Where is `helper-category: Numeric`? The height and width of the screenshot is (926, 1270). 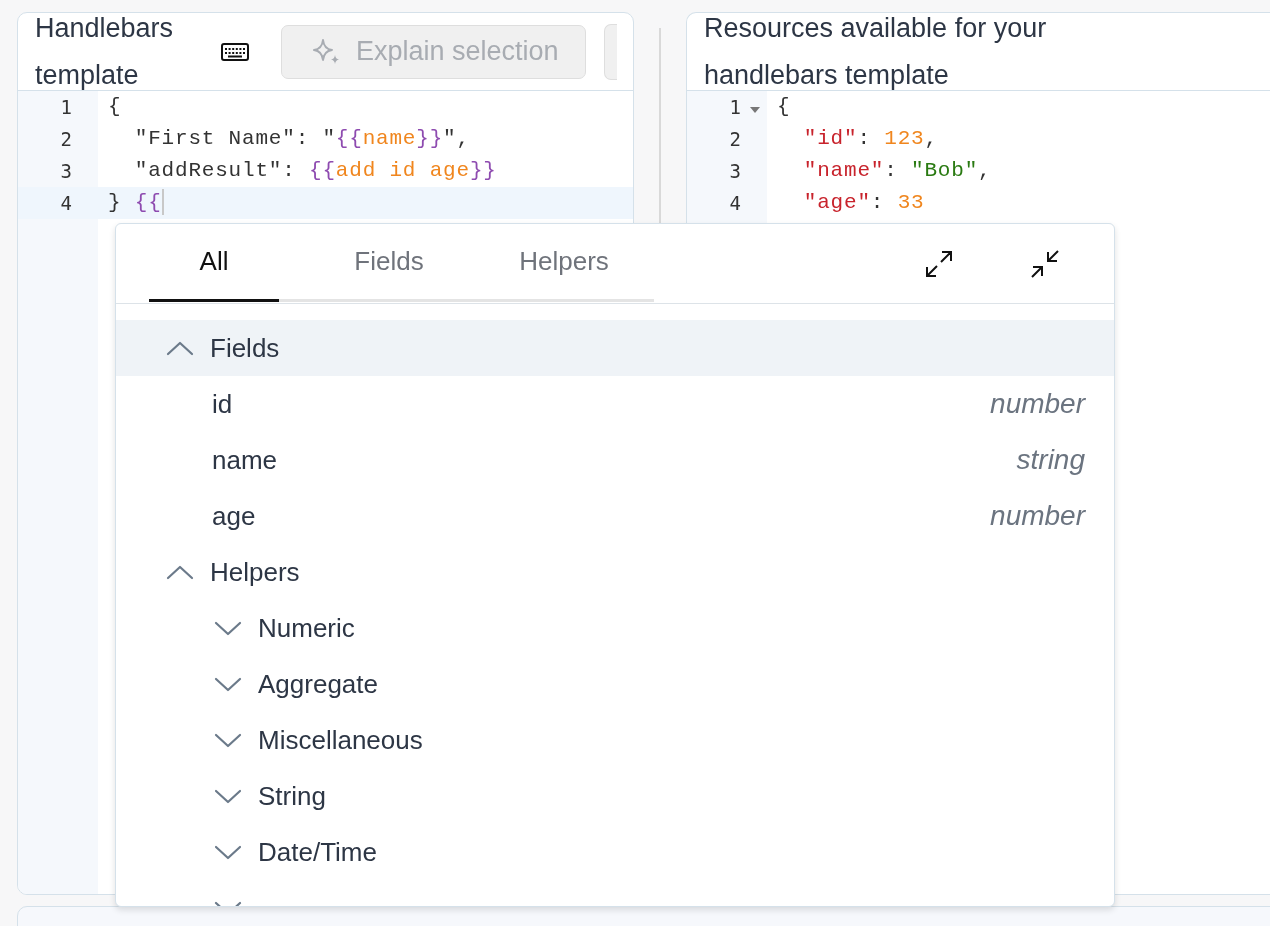
helper-category: Numeric is located at coordinates (615, 628).